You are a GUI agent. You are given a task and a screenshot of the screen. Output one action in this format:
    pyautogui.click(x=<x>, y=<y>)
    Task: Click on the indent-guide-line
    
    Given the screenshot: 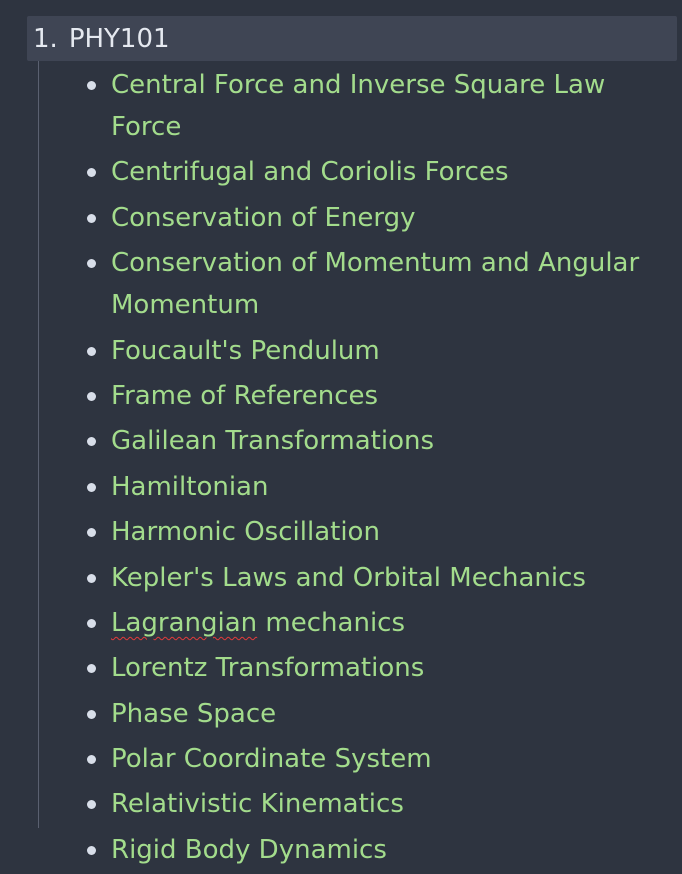 What is the action you would take?
    pyautogui.click(x=38, y=444)
    